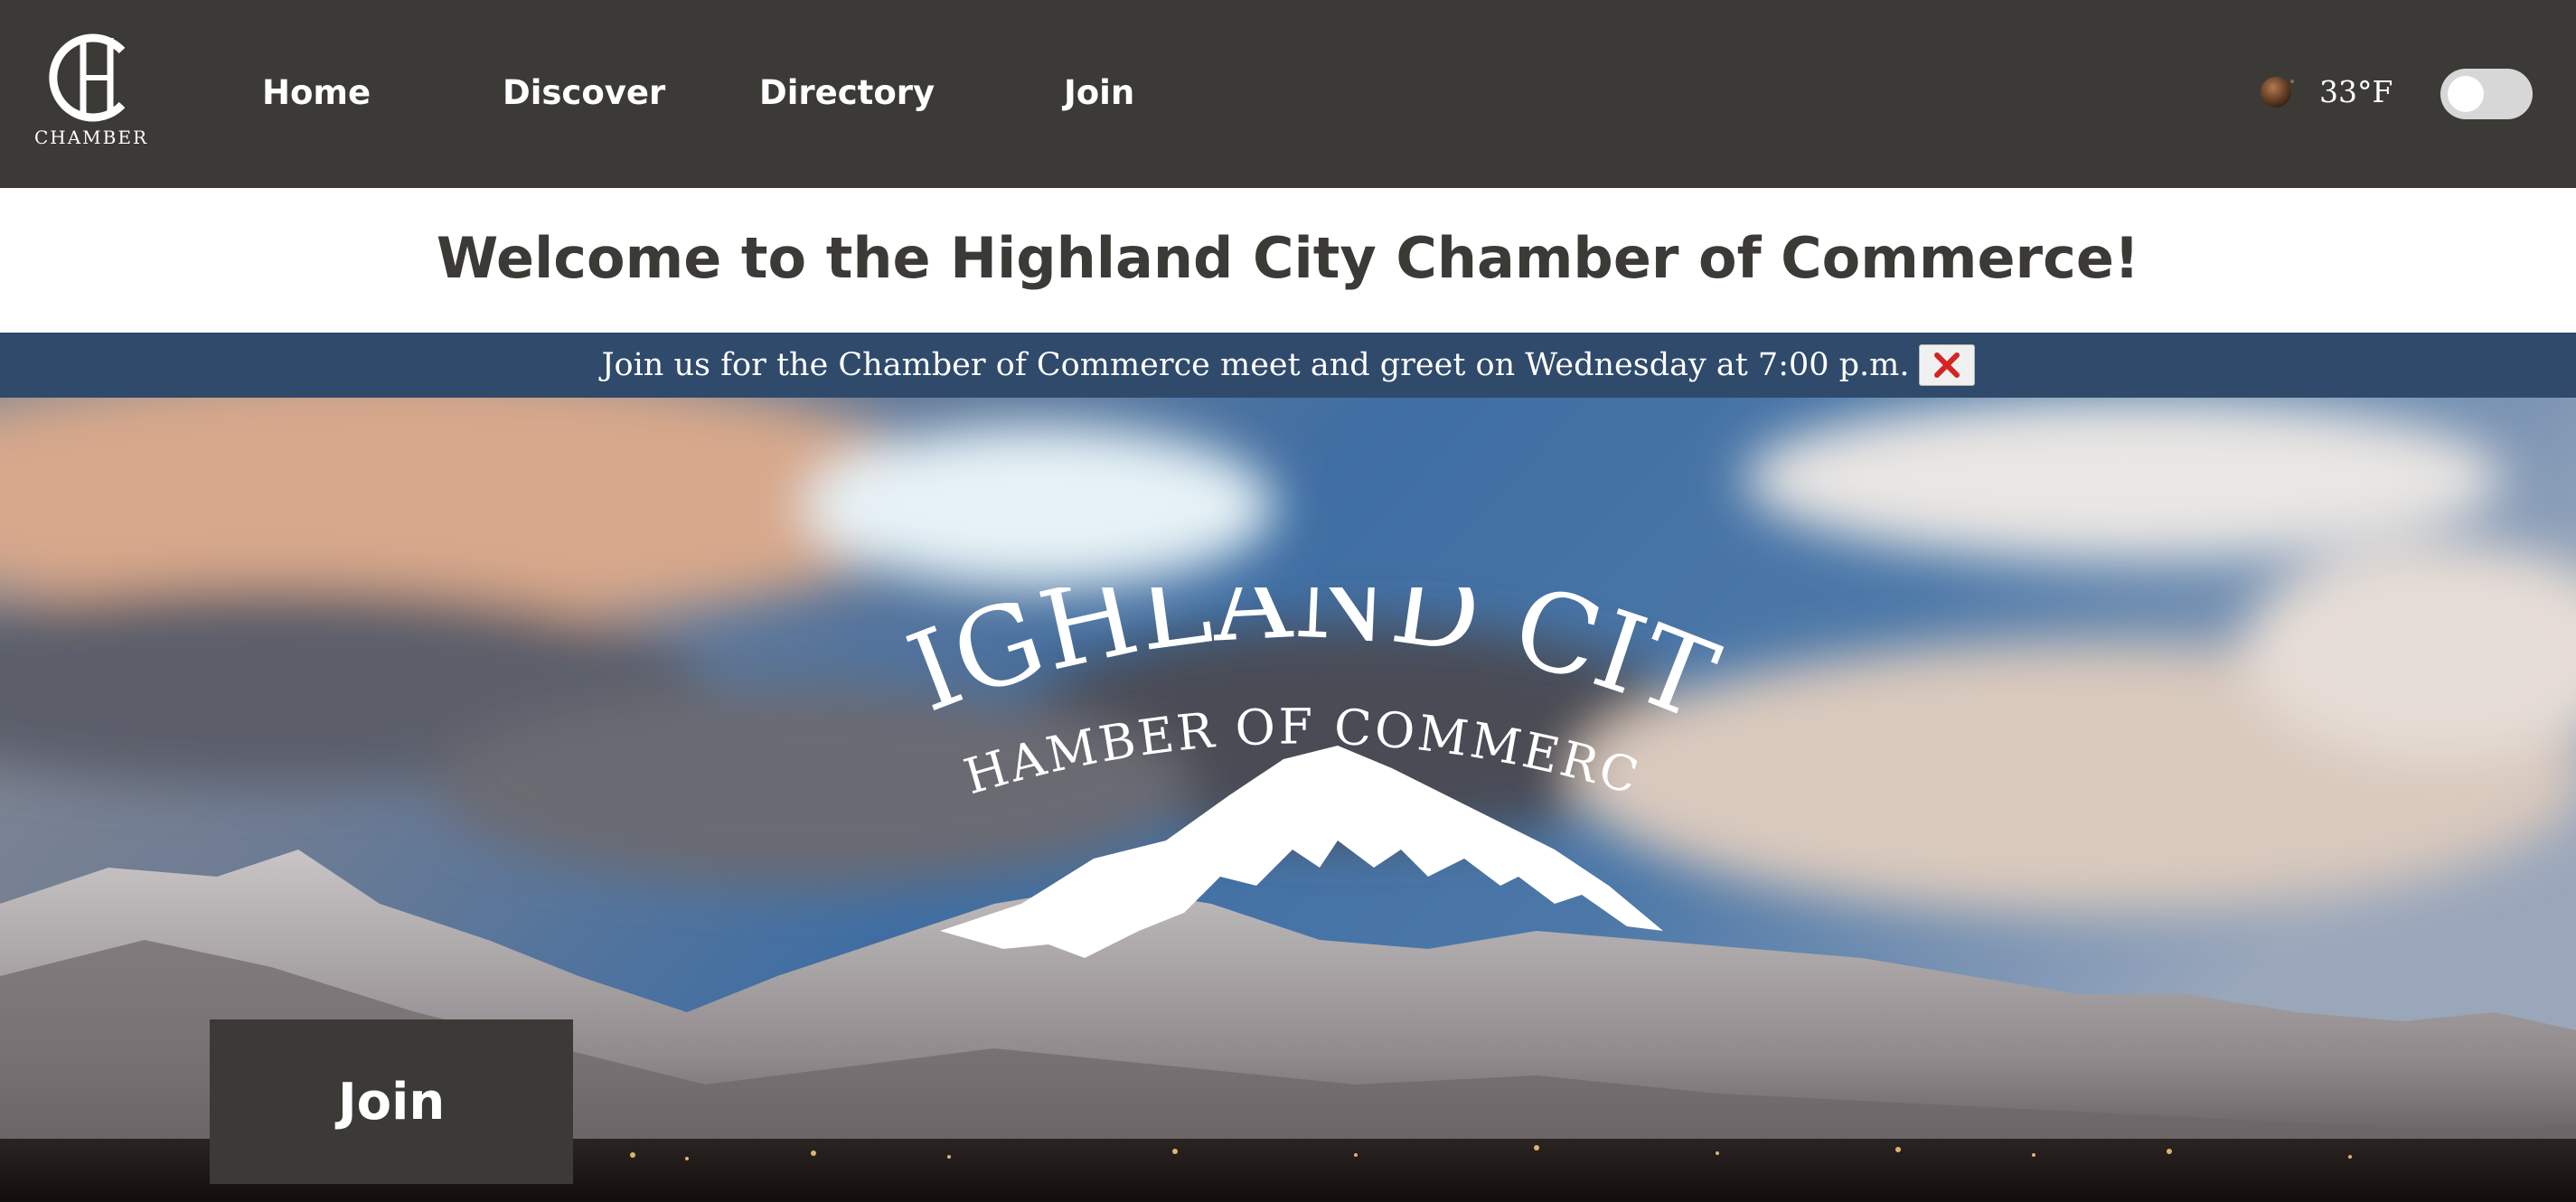 Image resolution: width=2576 pixels, height=1202 pixels. What do you see at coordinates (391, 1101) in the screenshot?
I see `join-button: Join` at bounding box center [391, 1101].